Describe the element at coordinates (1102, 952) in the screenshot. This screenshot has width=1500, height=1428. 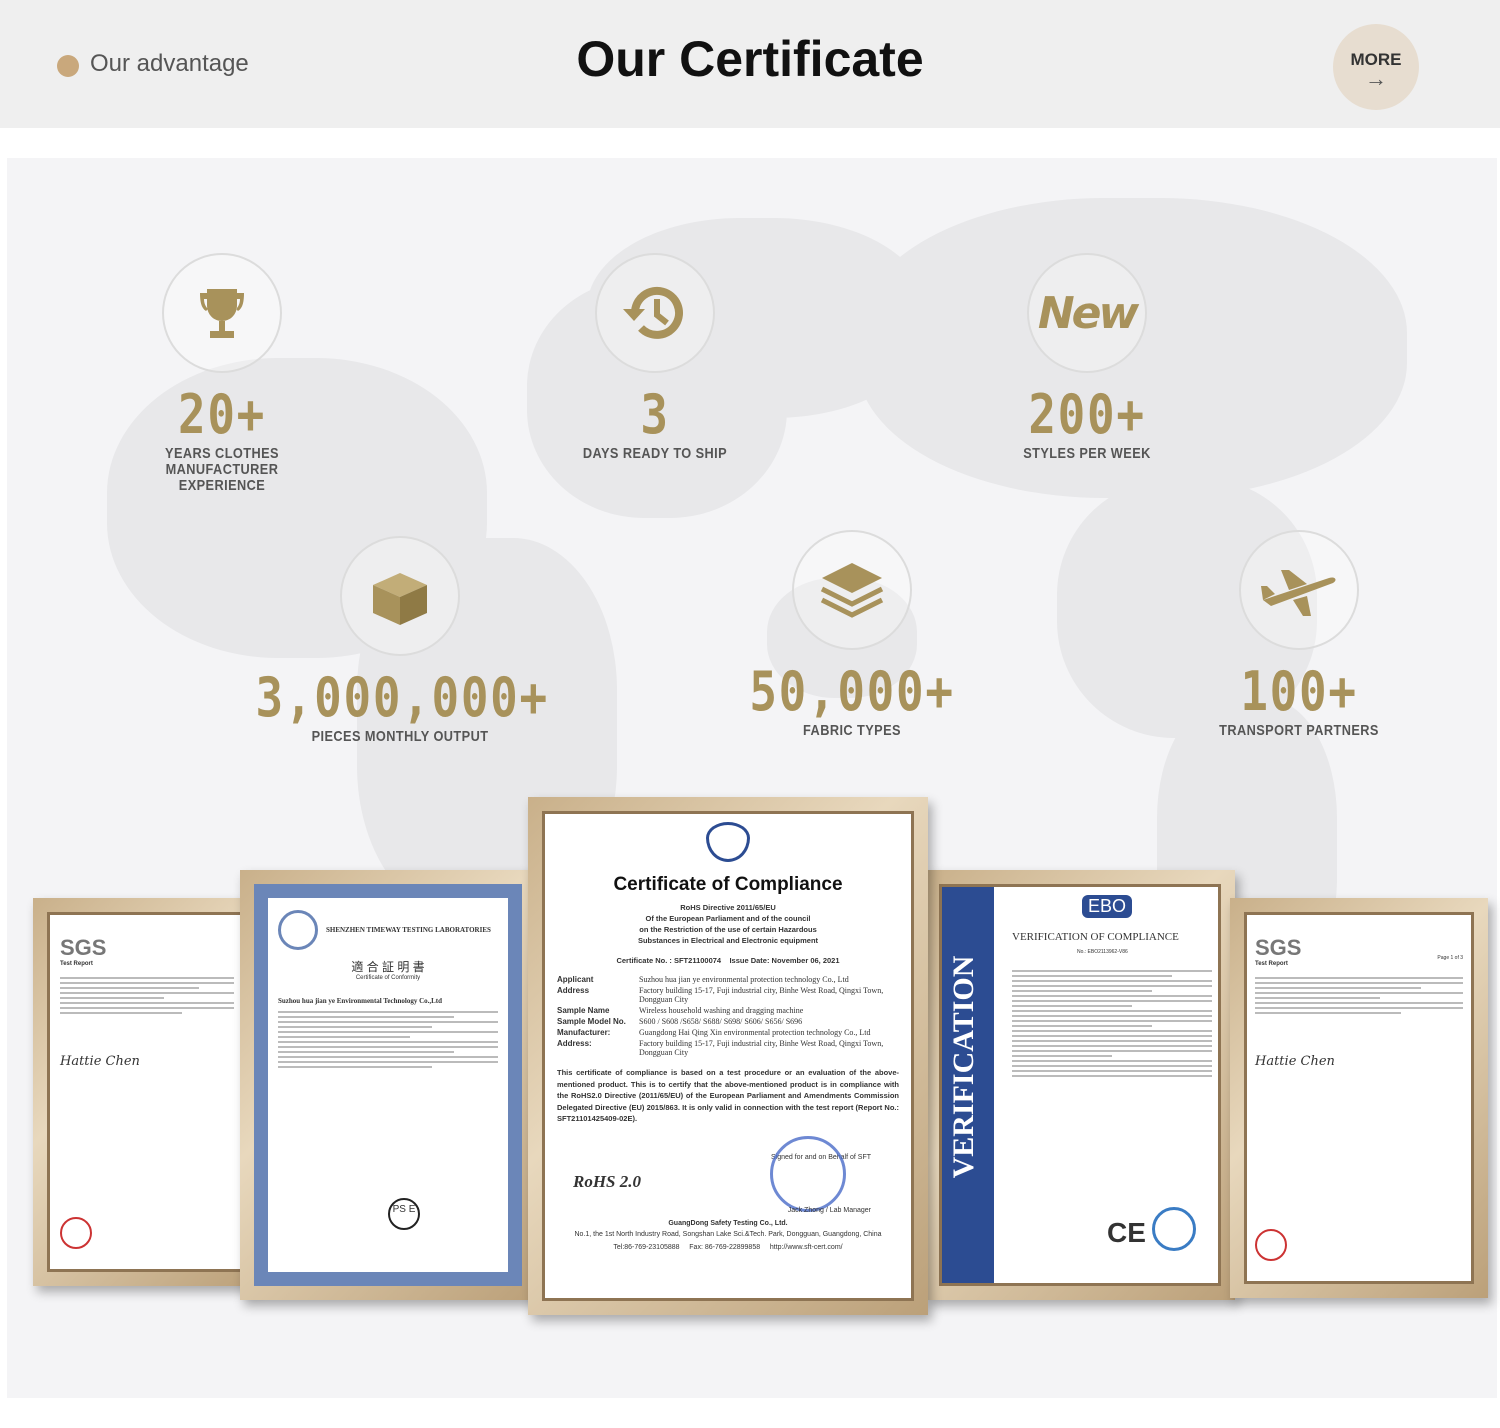
I see `cert-number: No.: EBO2113962-V86` at that location.